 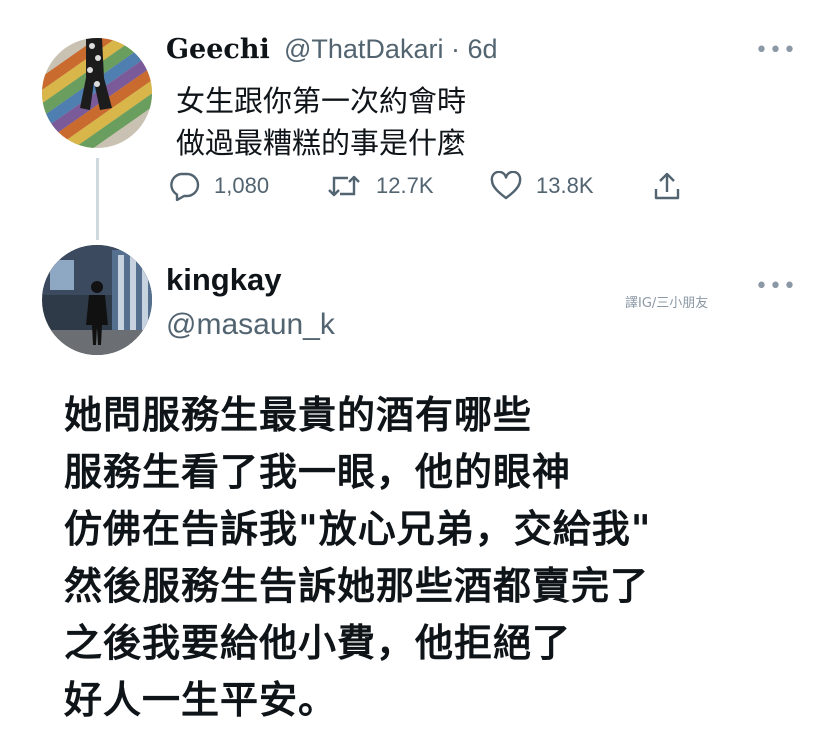 I want to click on avatar-geechi, so click(x=97, y=93).